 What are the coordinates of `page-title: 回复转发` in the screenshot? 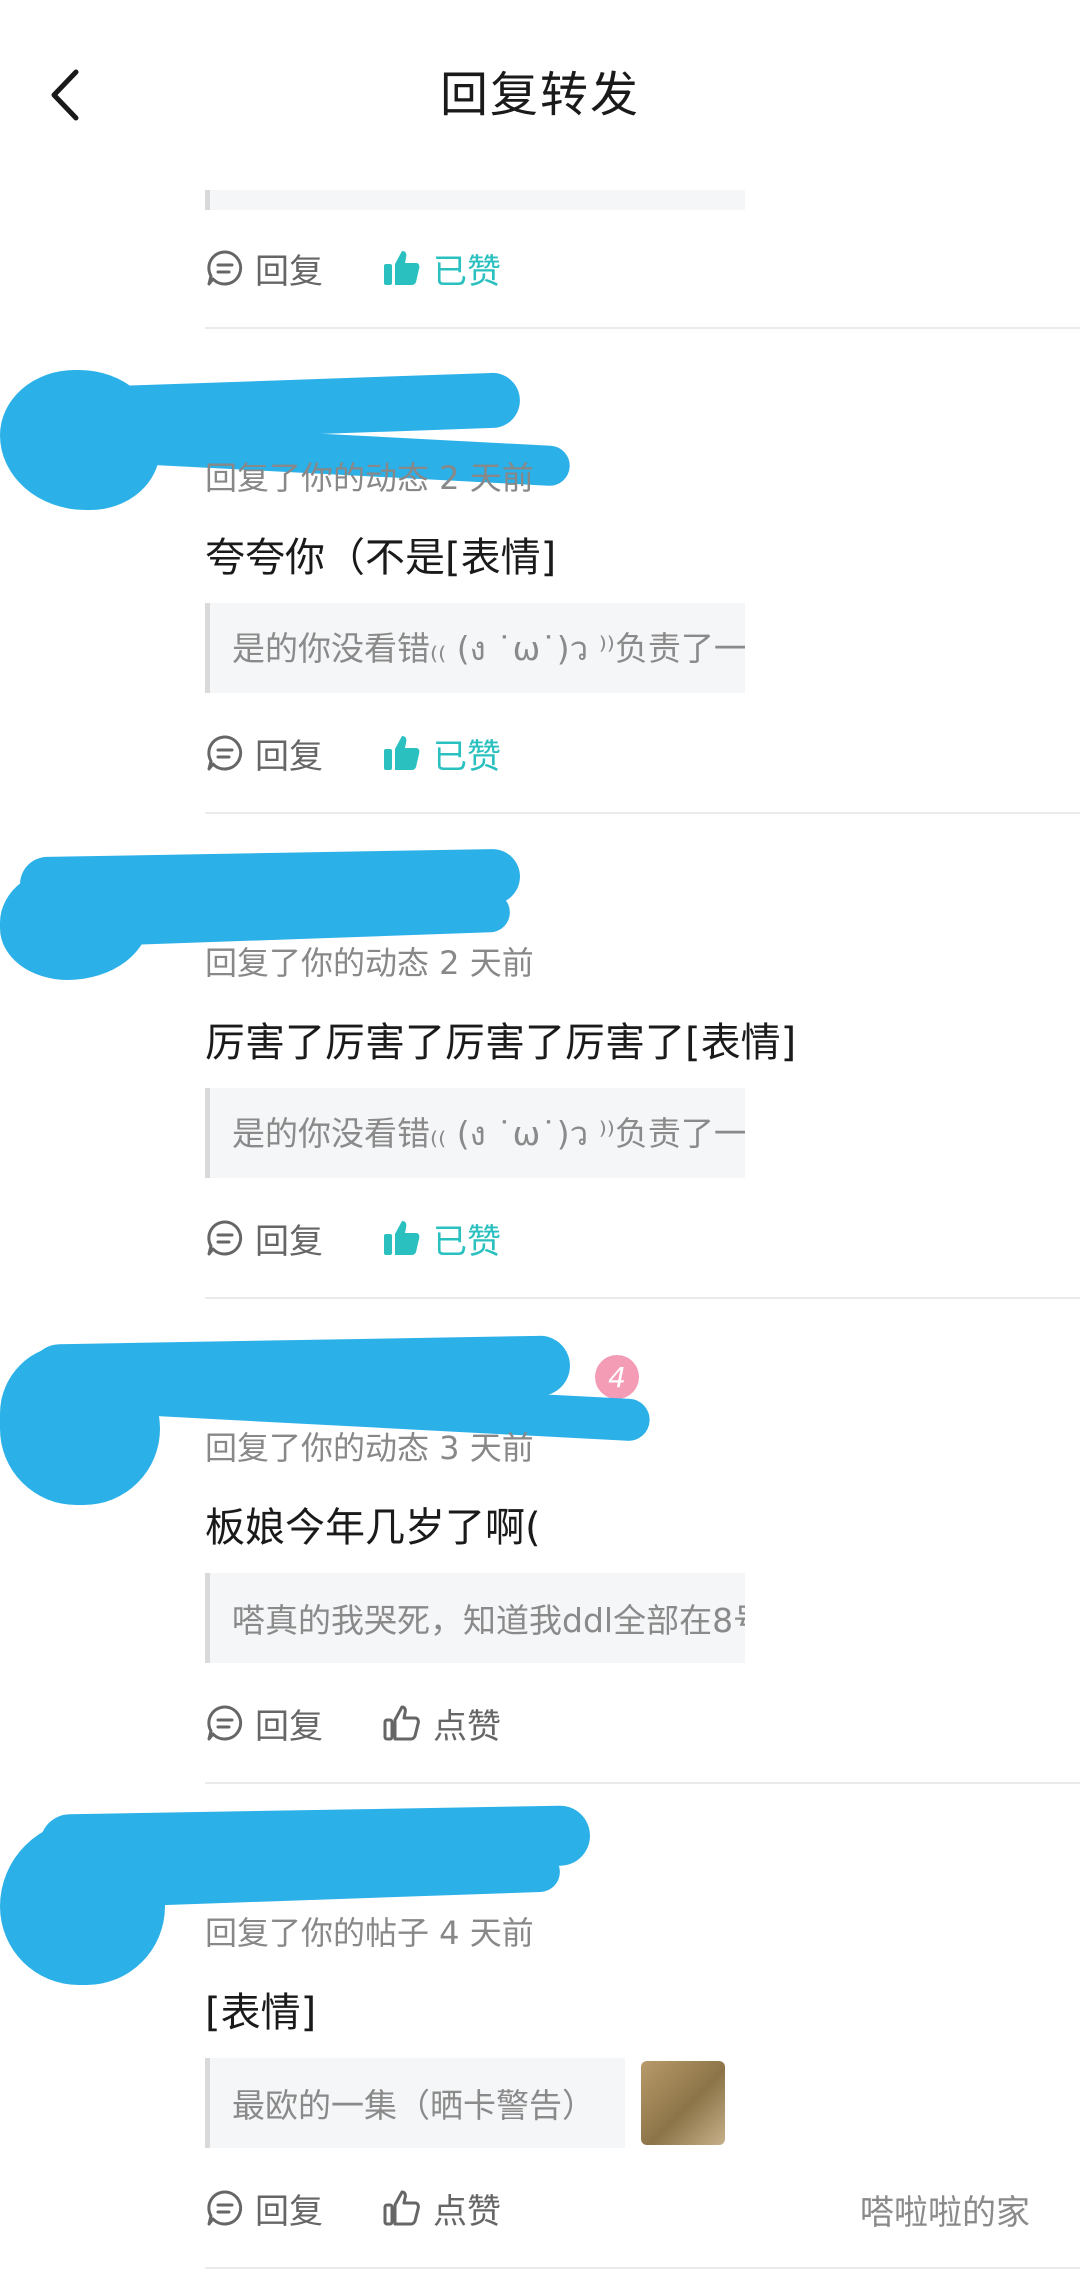 It's located at (539, 95).